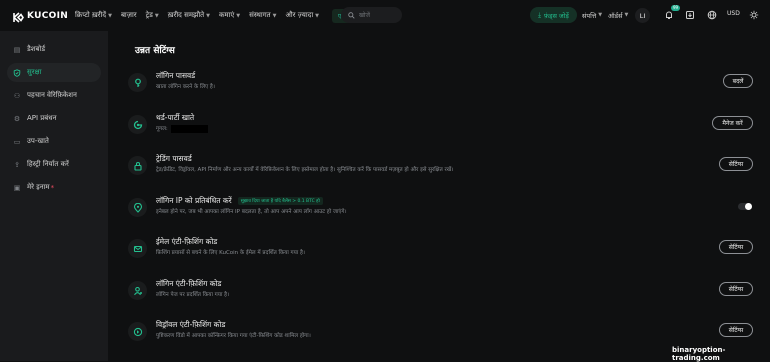  I want to click on sidebar-item-label: डैशबोर्ड, so click(36, 49).